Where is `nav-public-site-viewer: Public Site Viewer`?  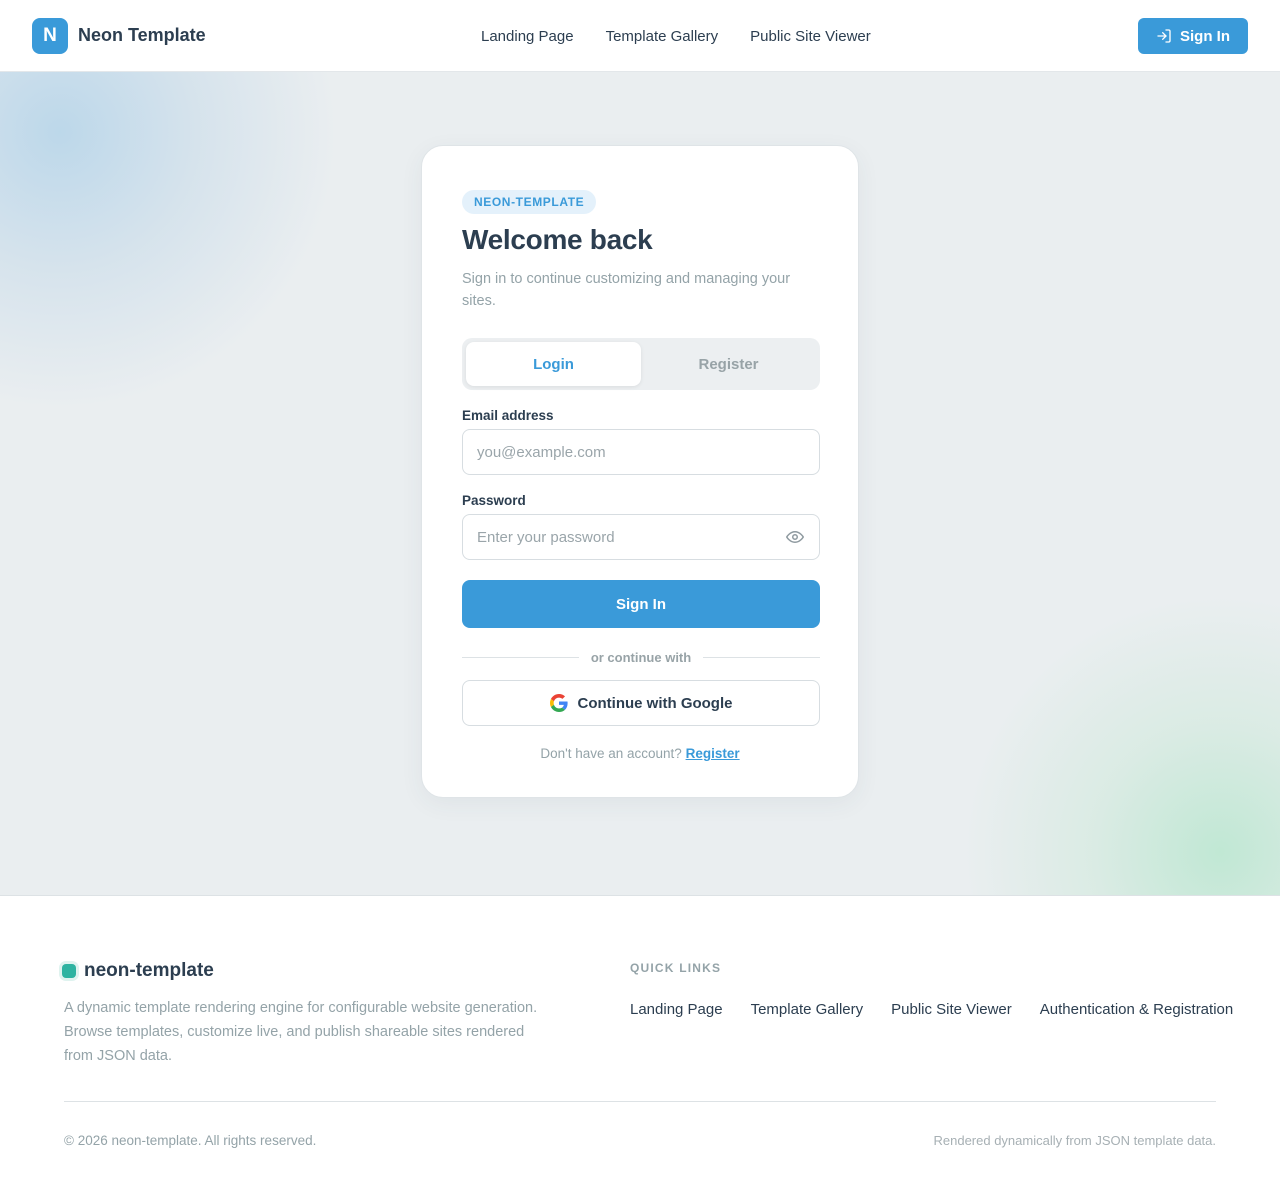
nav-public-site-viewer: Public Site Viewer is located at coordinates (810, 36).